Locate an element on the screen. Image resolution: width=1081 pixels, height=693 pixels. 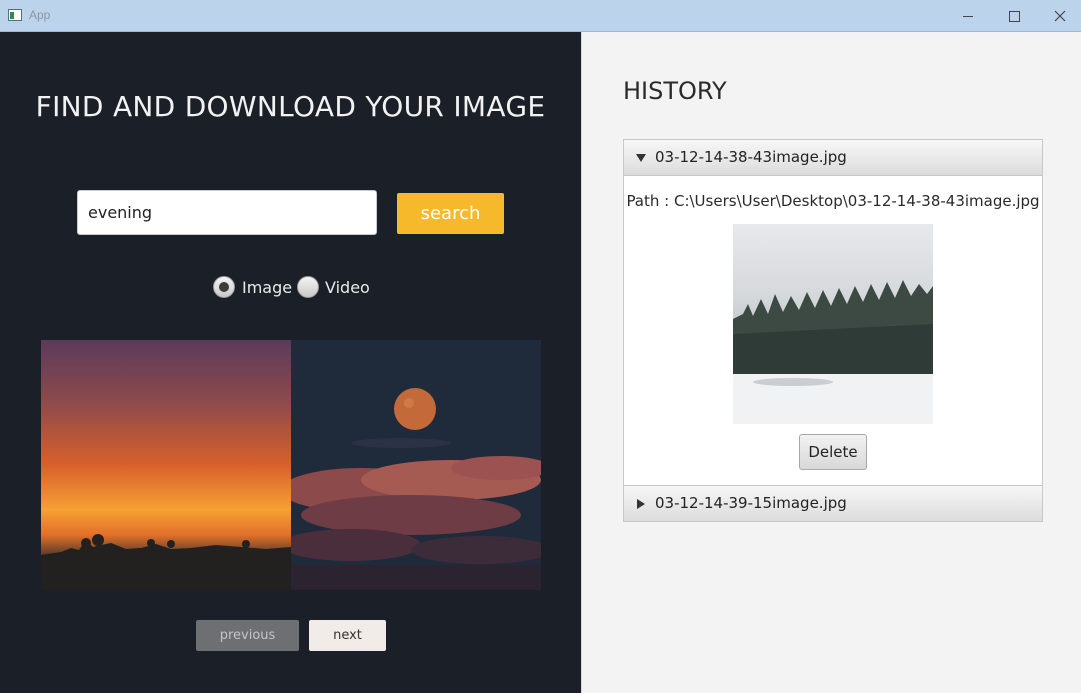
maximize-button is located at coordinates (1014, 16).